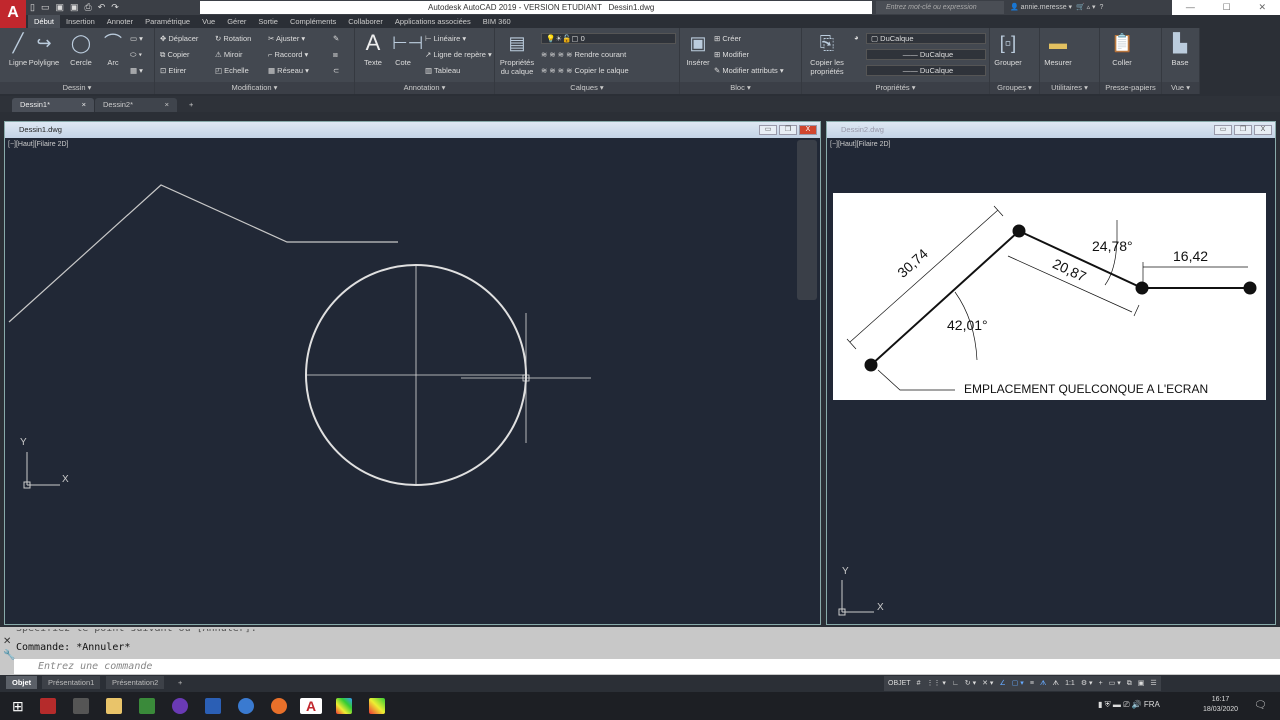 The width and height of the screenshot is (1280, 720). Describe the element at coordinates (1220, 699) in the screenshot. I see `time: 16:17` at that location.